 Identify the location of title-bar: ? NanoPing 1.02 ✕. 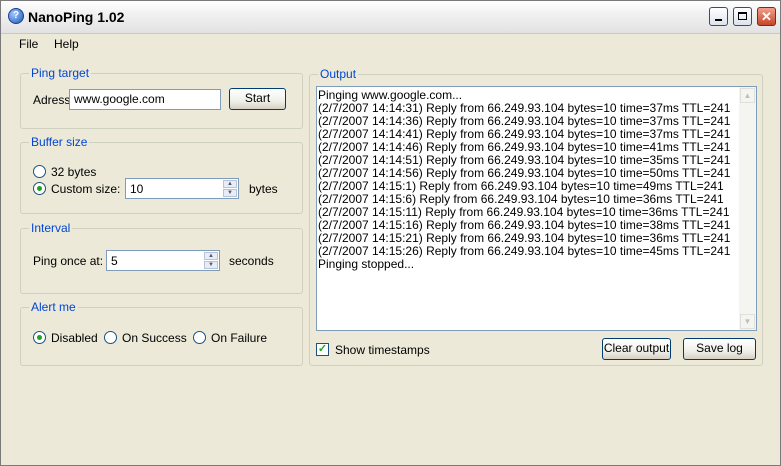
(390, 17).